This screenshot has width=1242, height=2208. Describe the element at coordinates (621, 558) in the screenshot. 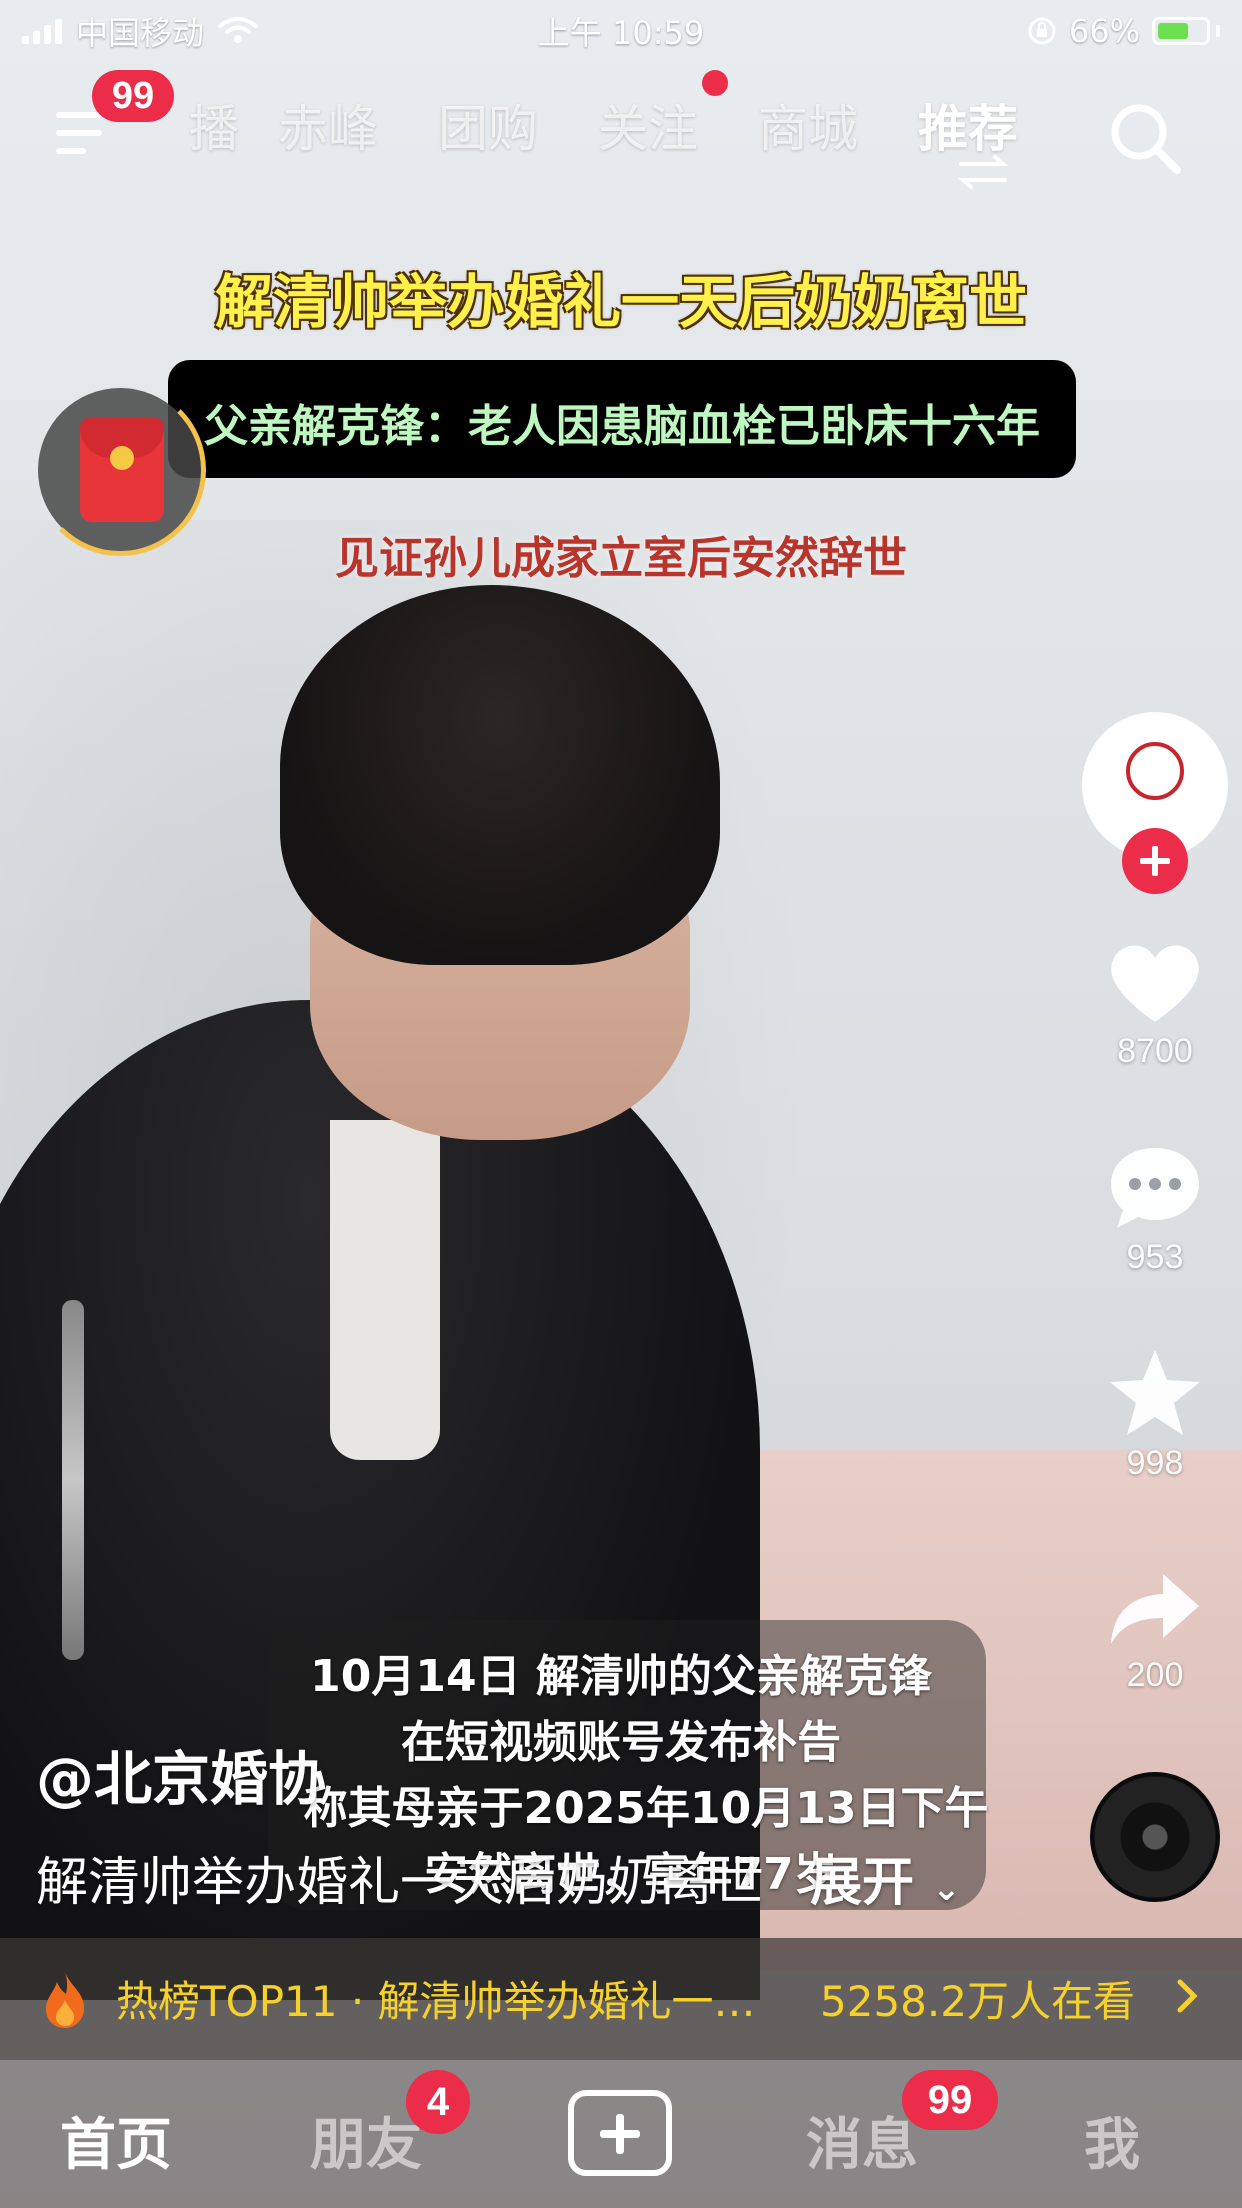

I see `caption-line3: 见证孙儿成家立室后安然辞世` at that location.